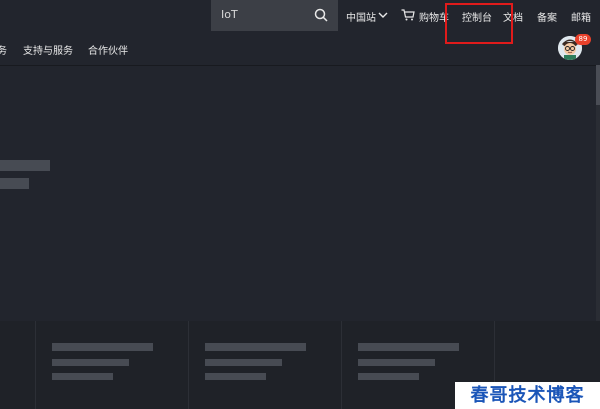 This screenshot has width=600, height=409. I want to click on notification-badge: 89, so click(583, 39).